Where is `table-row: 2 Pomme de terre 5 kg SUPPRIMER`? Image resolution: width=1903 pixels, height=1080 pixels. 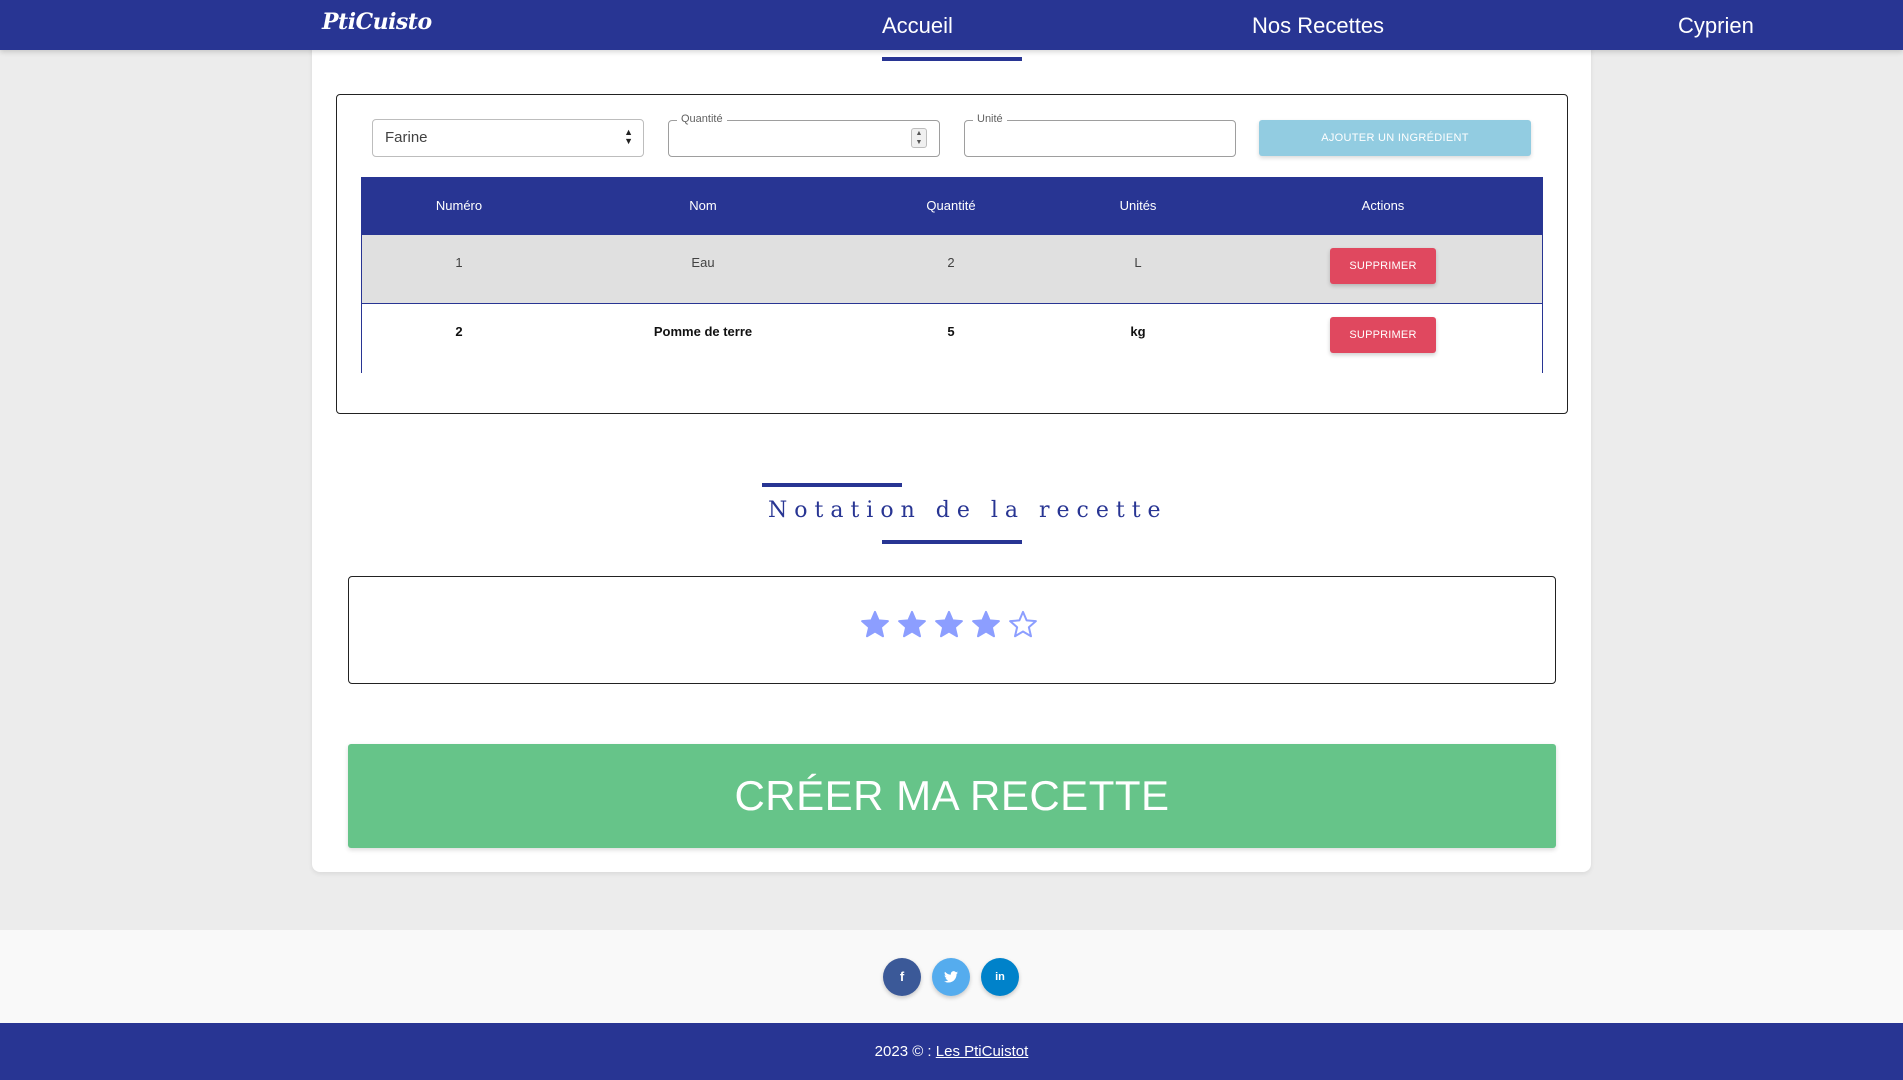
table-row: 2 Pomme de terre 5 kg SUPPRIMER is located at coordinates (952, 338).